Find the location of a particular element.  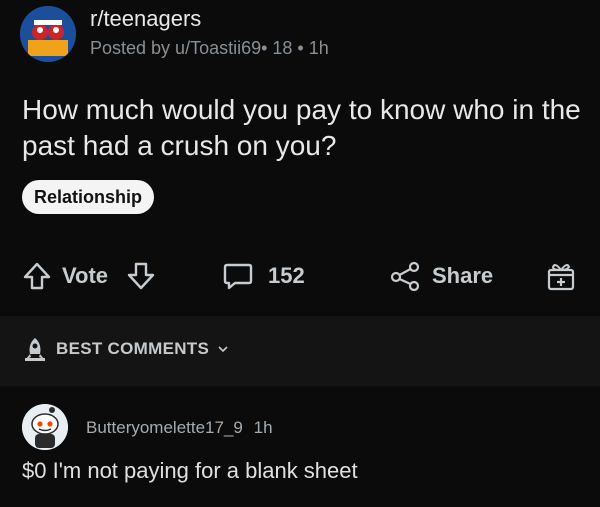

comment-meta: Butteryomelette17_9 1h is located at coordinates (179, 428).